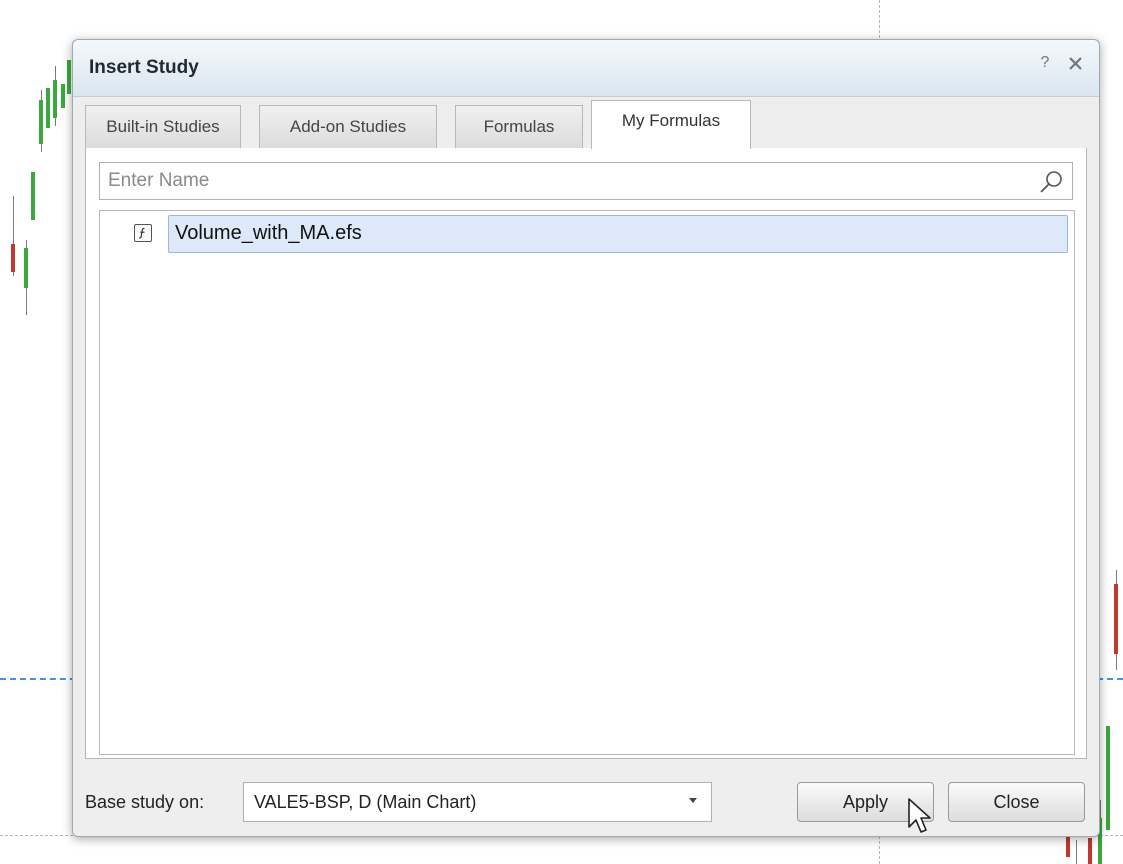  I want to click on chevron-down-icon, so click(693, 800).